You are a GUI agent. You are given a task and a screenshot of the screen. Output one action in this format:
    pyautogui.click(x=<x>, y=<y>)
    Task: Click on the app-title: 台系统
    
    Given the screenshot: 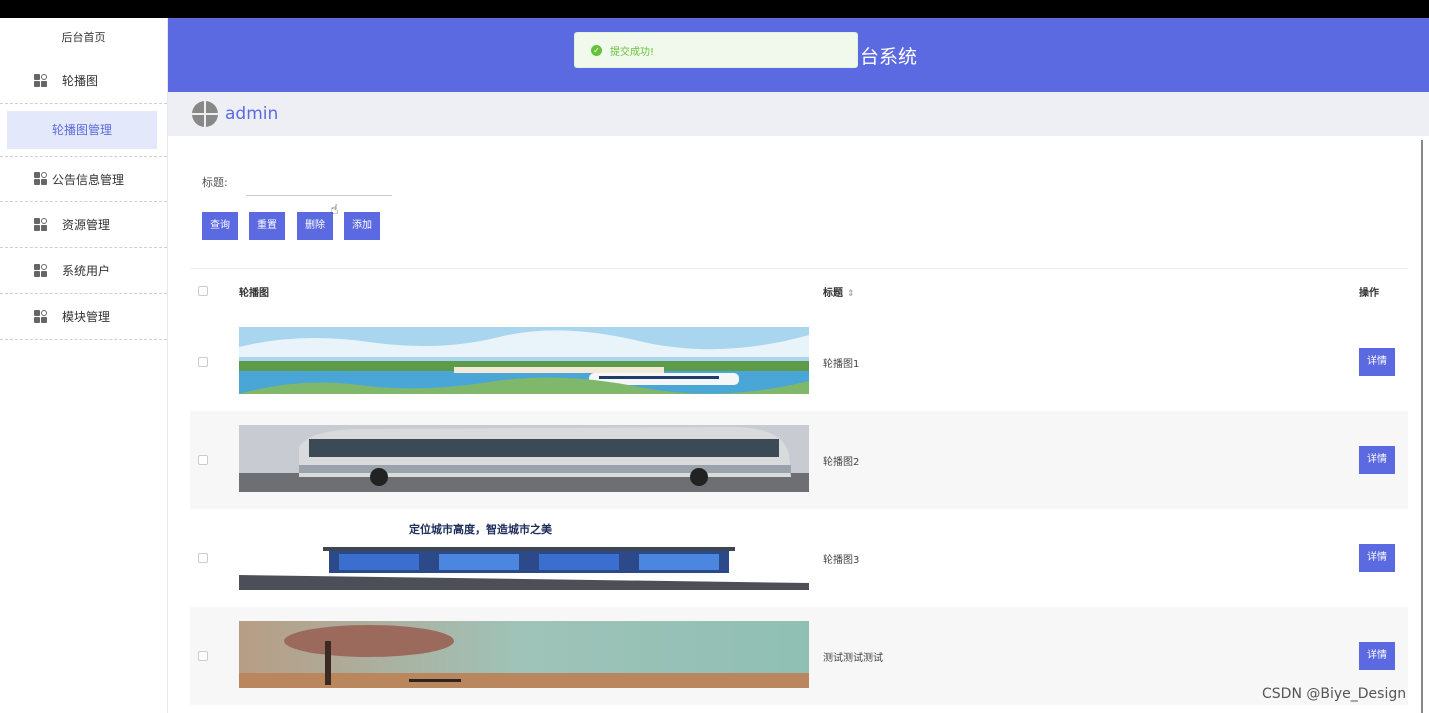 What is the action you would take?
    pyautogui.click(x=889, y=57)
    